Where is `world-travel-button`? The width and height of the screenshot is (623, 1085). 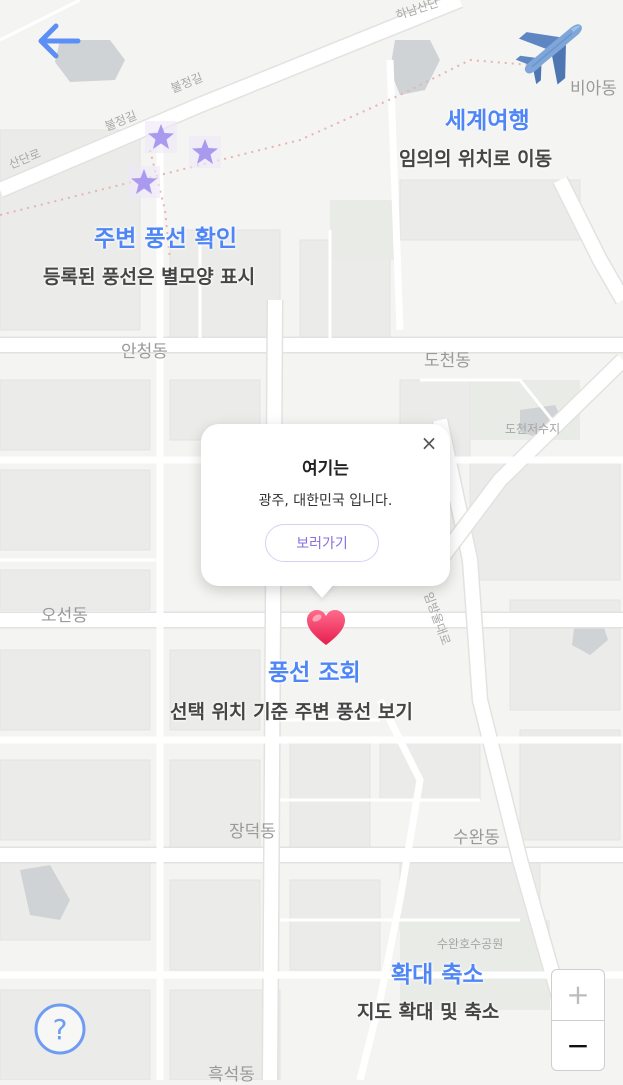
world-travel-button is located at coordinates (552, 50).